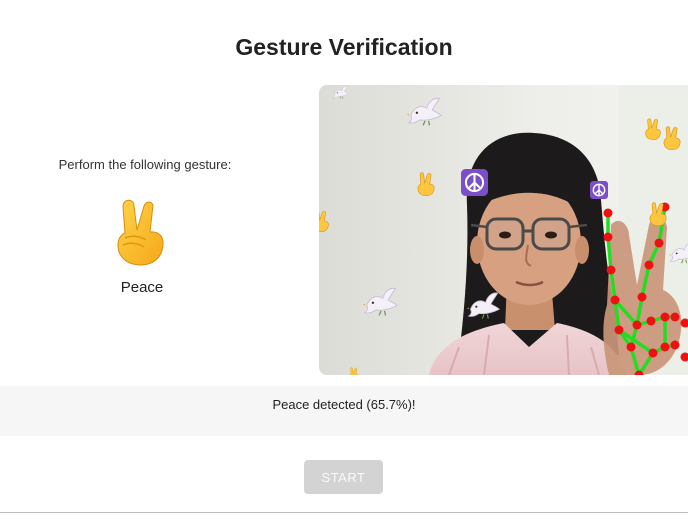 The image size is (688, 519). I want to click on detection-status: Peace detected (65.7%)!, so click(344, 404).